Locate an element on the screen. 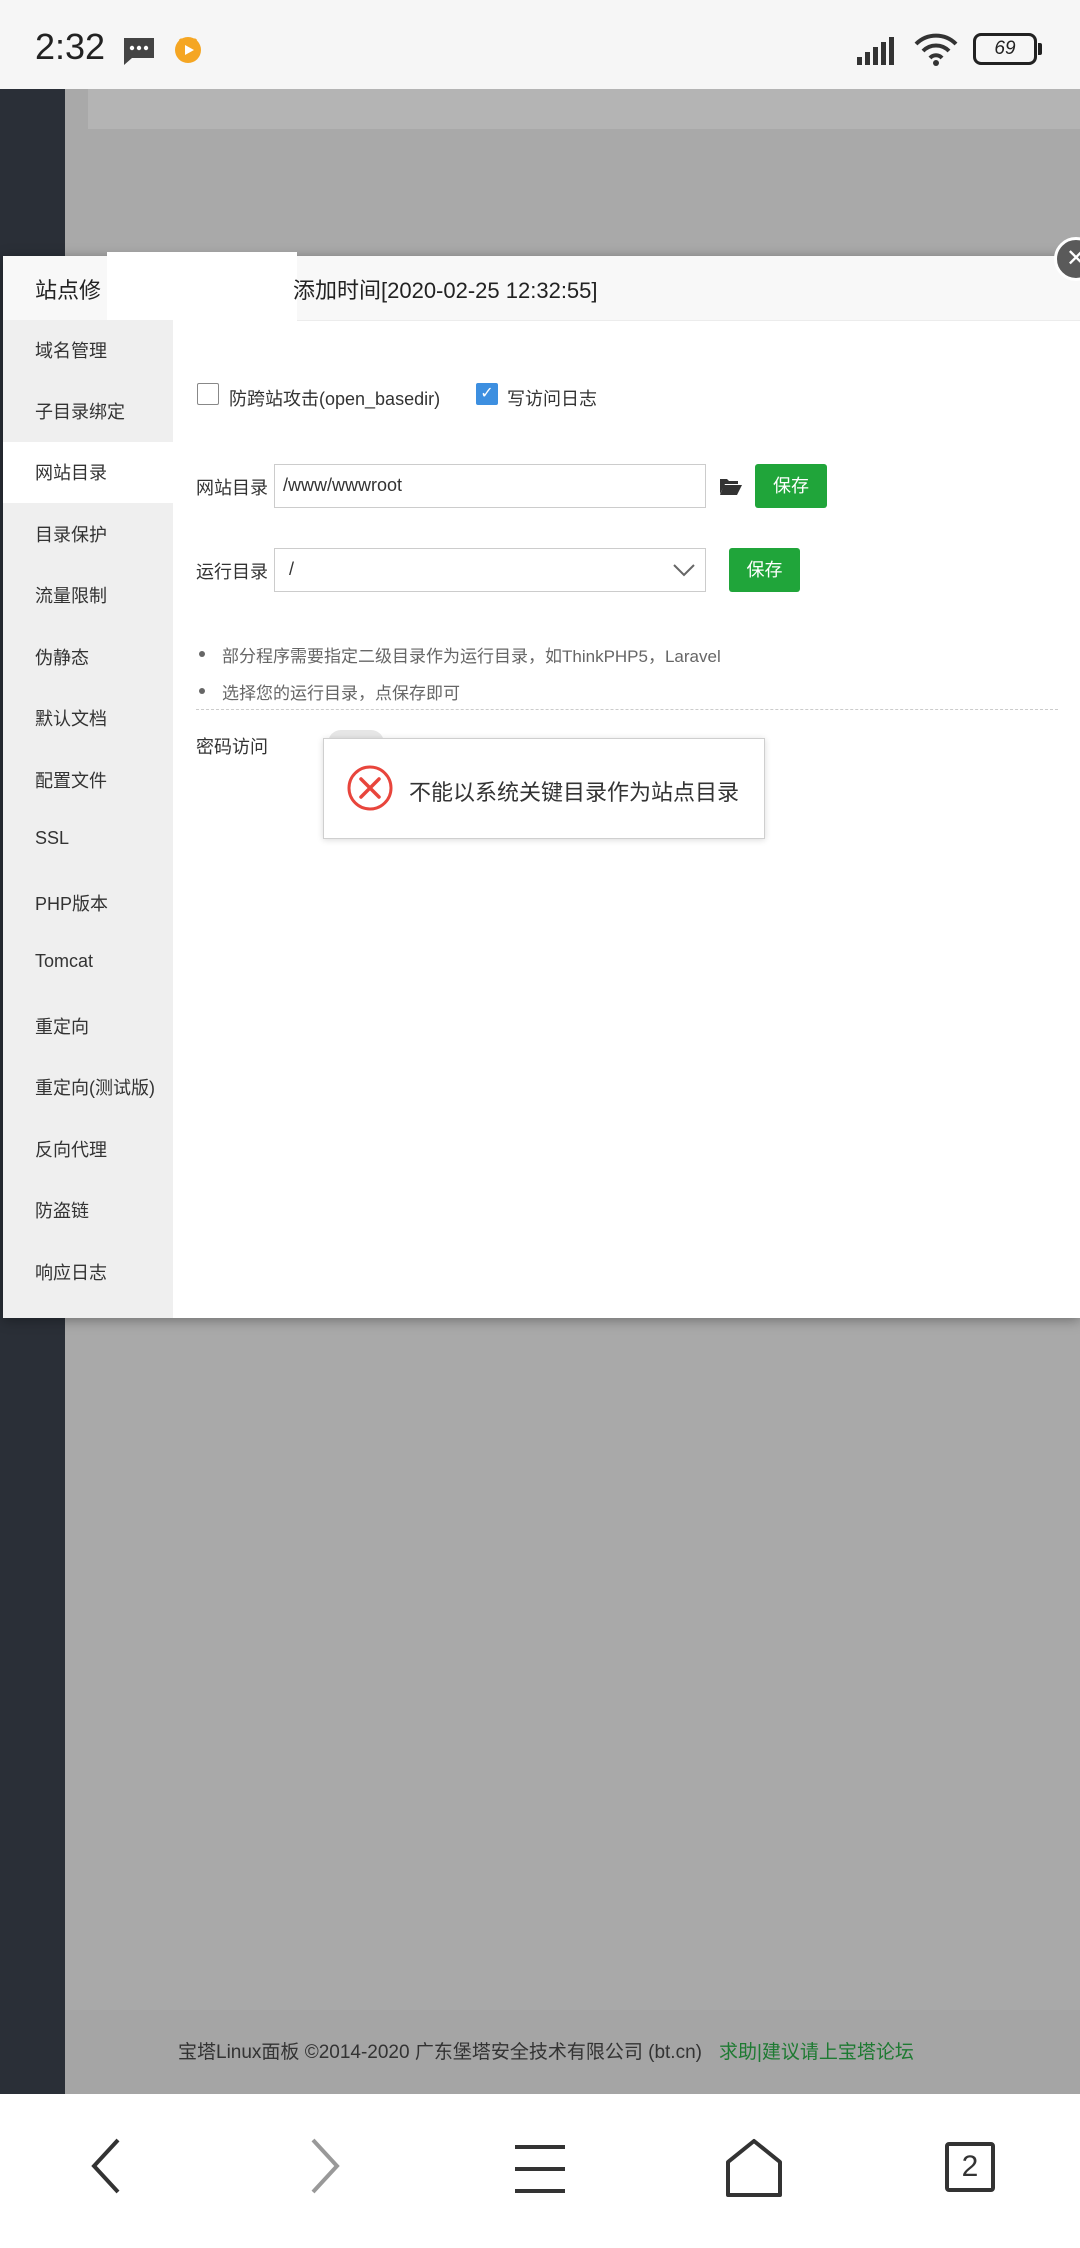 The height and width of the screenshot is (2248, 1080). site-dir-save-button: 保存 is located at coordinates (791, 486).